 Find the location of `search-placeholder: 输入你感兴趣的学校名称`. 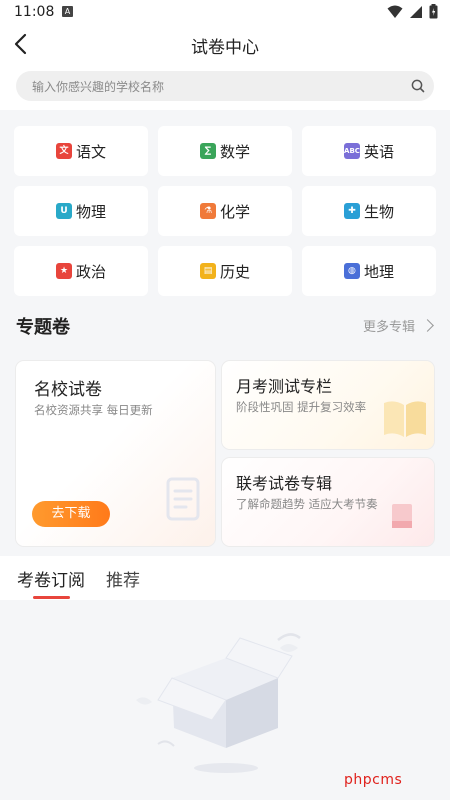

search-placeholder: 输入你感兴趣的学校名称 is located at coordinates (98, 87).